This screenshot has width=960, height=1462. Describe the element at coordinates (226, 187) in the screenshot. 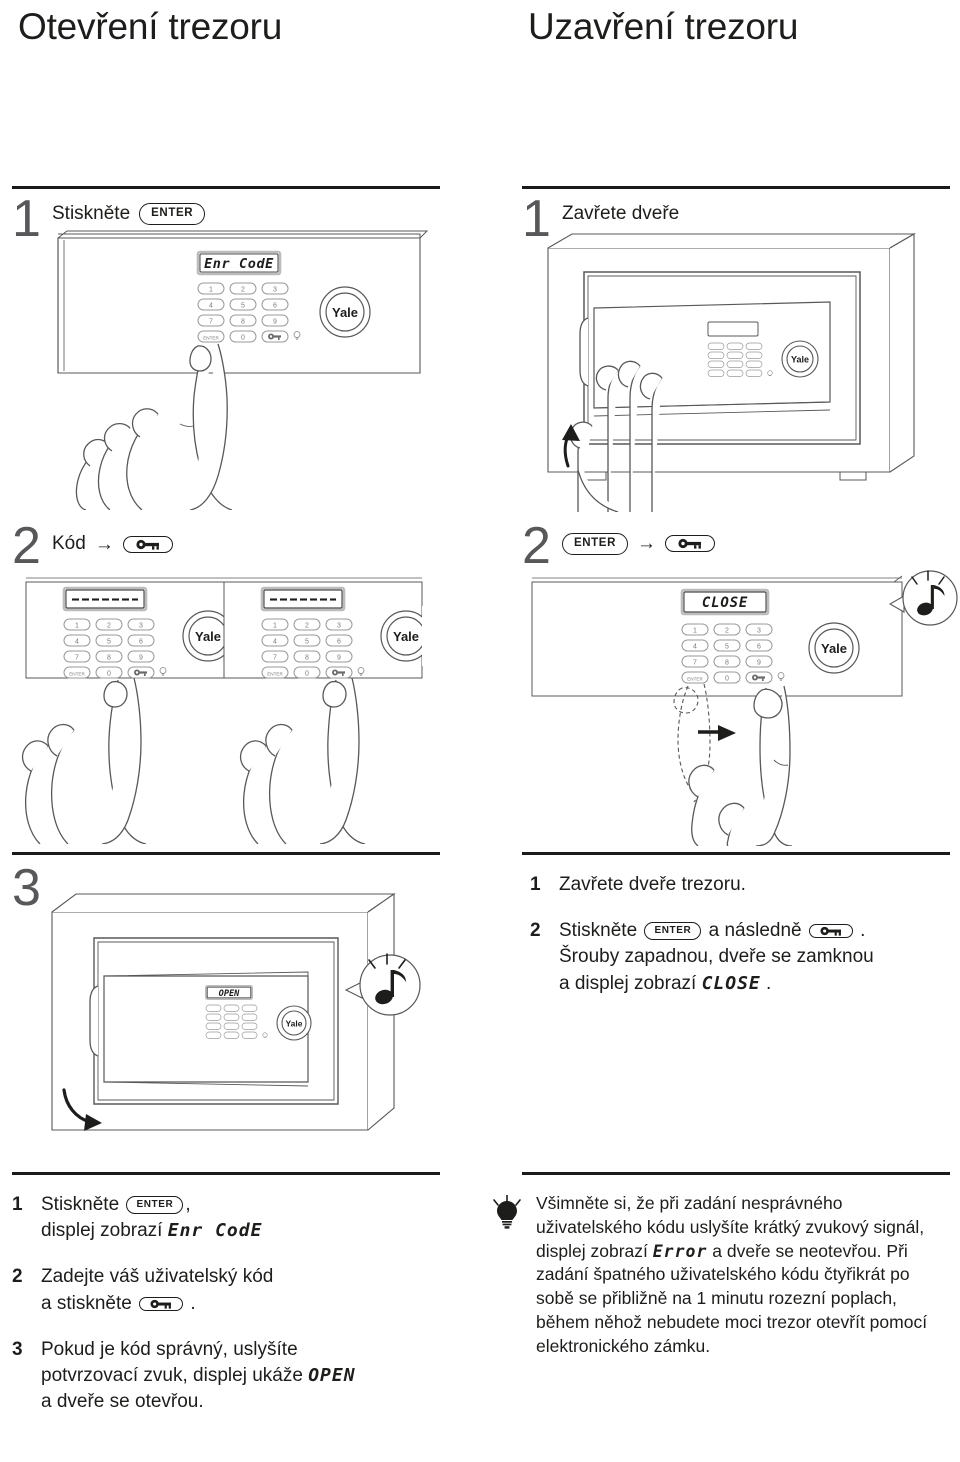

I see `divider-left-top` at that location.